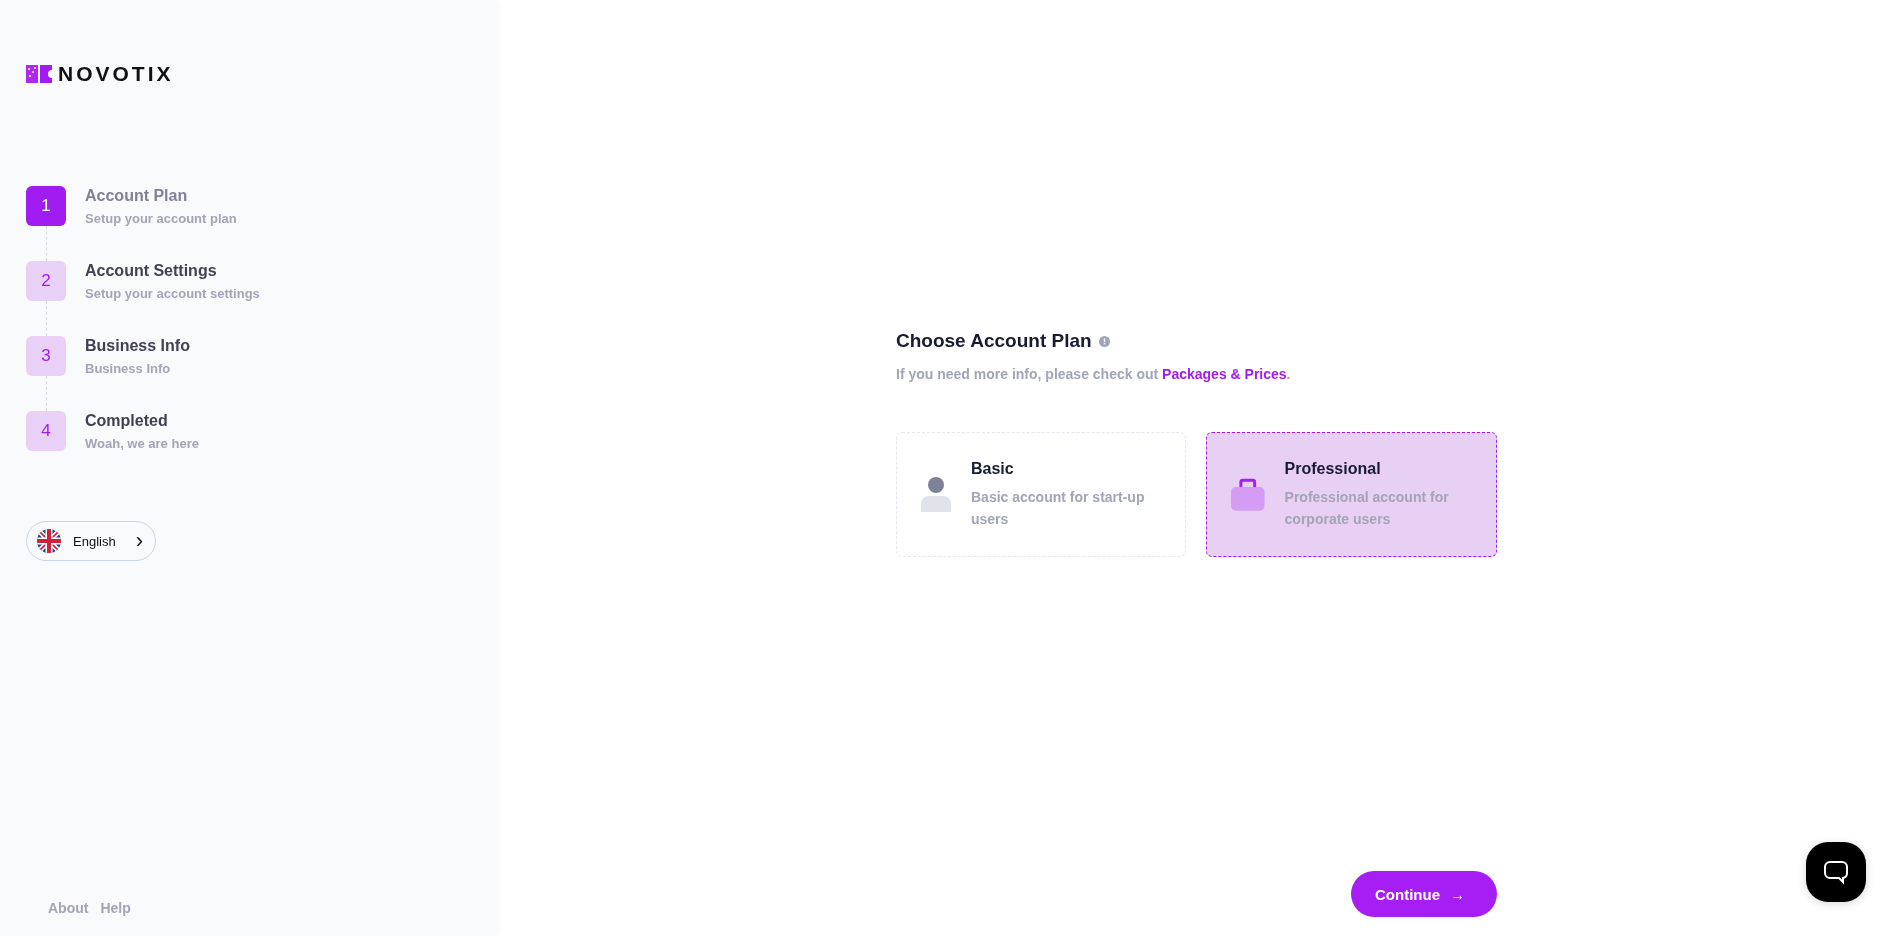  I want to click on step-title: Completed, so click(127, 421).